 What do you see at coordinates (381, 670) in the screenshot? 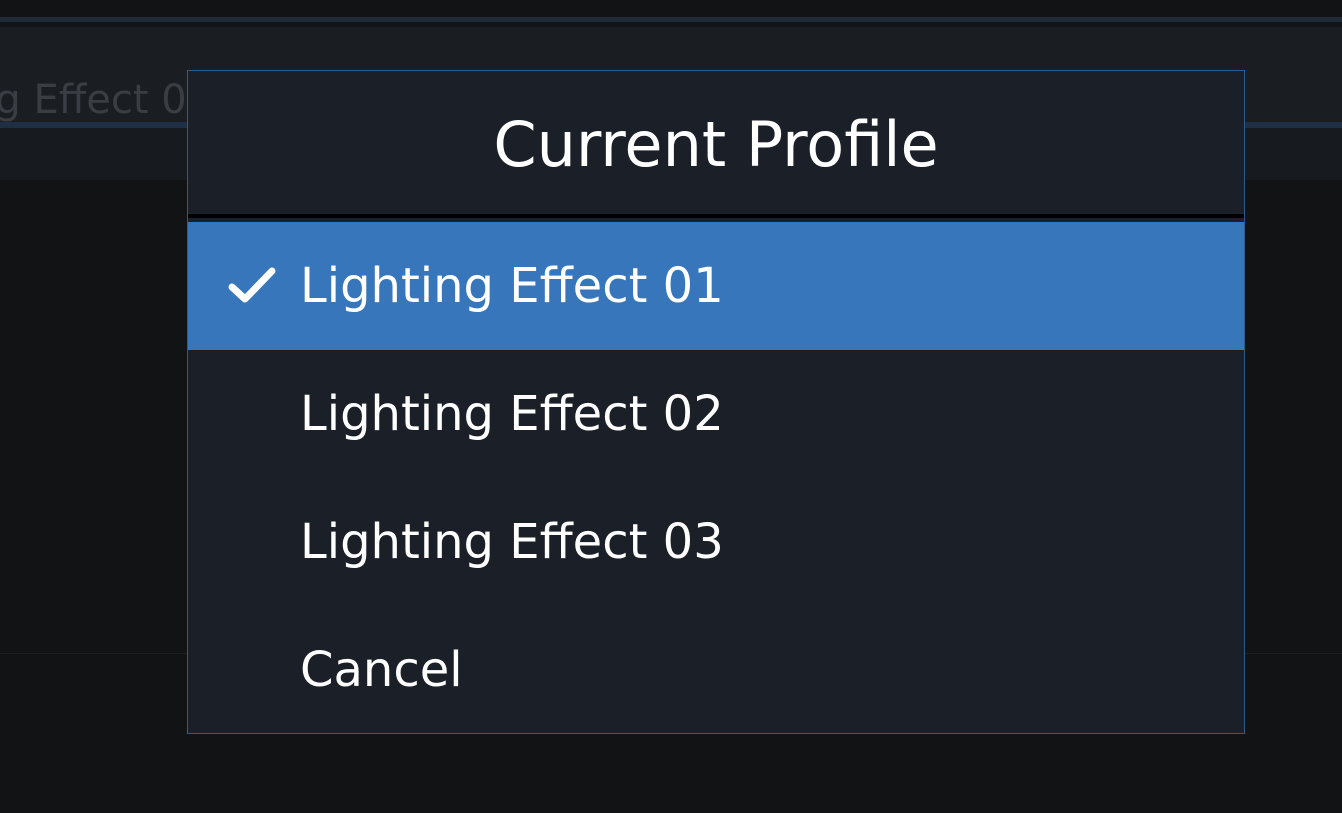
I see `menu-item-label: Cancel` at bounding box center [381, 670].